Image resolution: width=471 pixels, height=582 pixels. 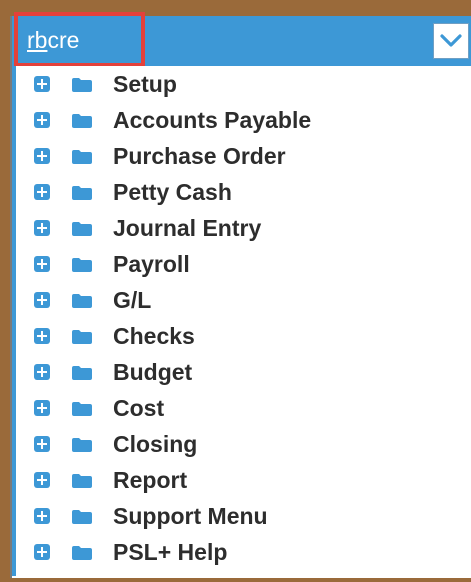 I want to click on menu-item-accounts-payable: Accounts Payable, so click(x=236, y=120).